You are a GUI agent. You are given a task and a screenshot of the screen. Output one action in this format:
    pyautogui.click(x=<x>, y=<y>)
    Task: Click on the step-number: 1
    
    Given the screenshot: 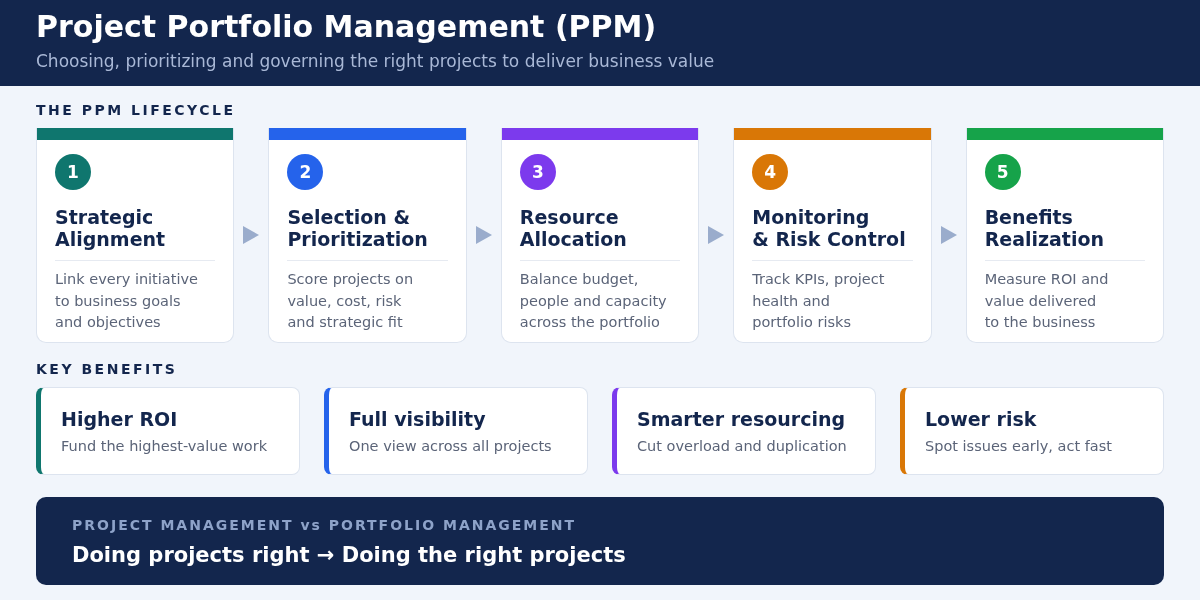 What is the action you would take?
    pyautogui.click(x=73, y=172)
    